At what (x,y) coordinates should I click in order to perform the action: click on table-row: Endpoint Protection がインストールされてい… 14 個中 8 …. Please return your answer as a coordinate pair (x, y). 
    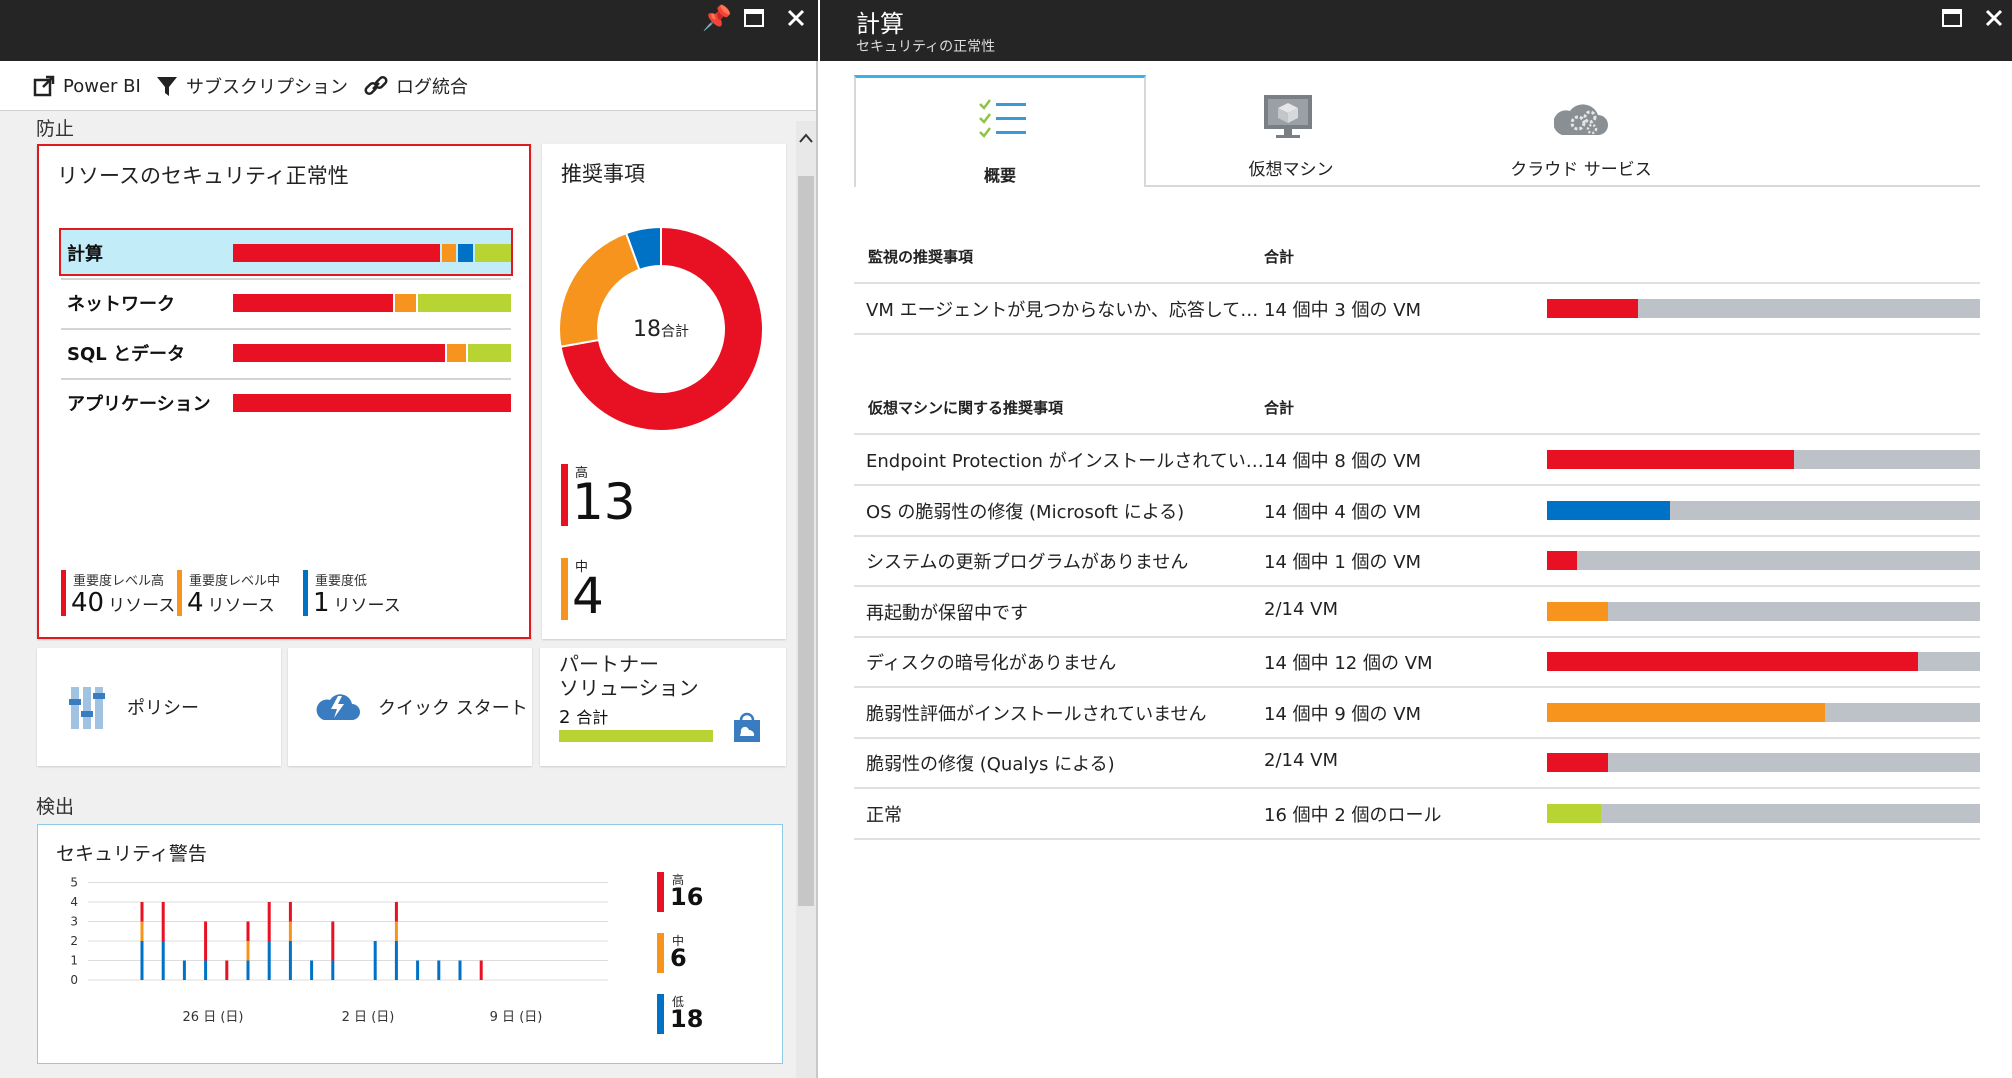
    Looking at the image, I should click on (1417, 459).